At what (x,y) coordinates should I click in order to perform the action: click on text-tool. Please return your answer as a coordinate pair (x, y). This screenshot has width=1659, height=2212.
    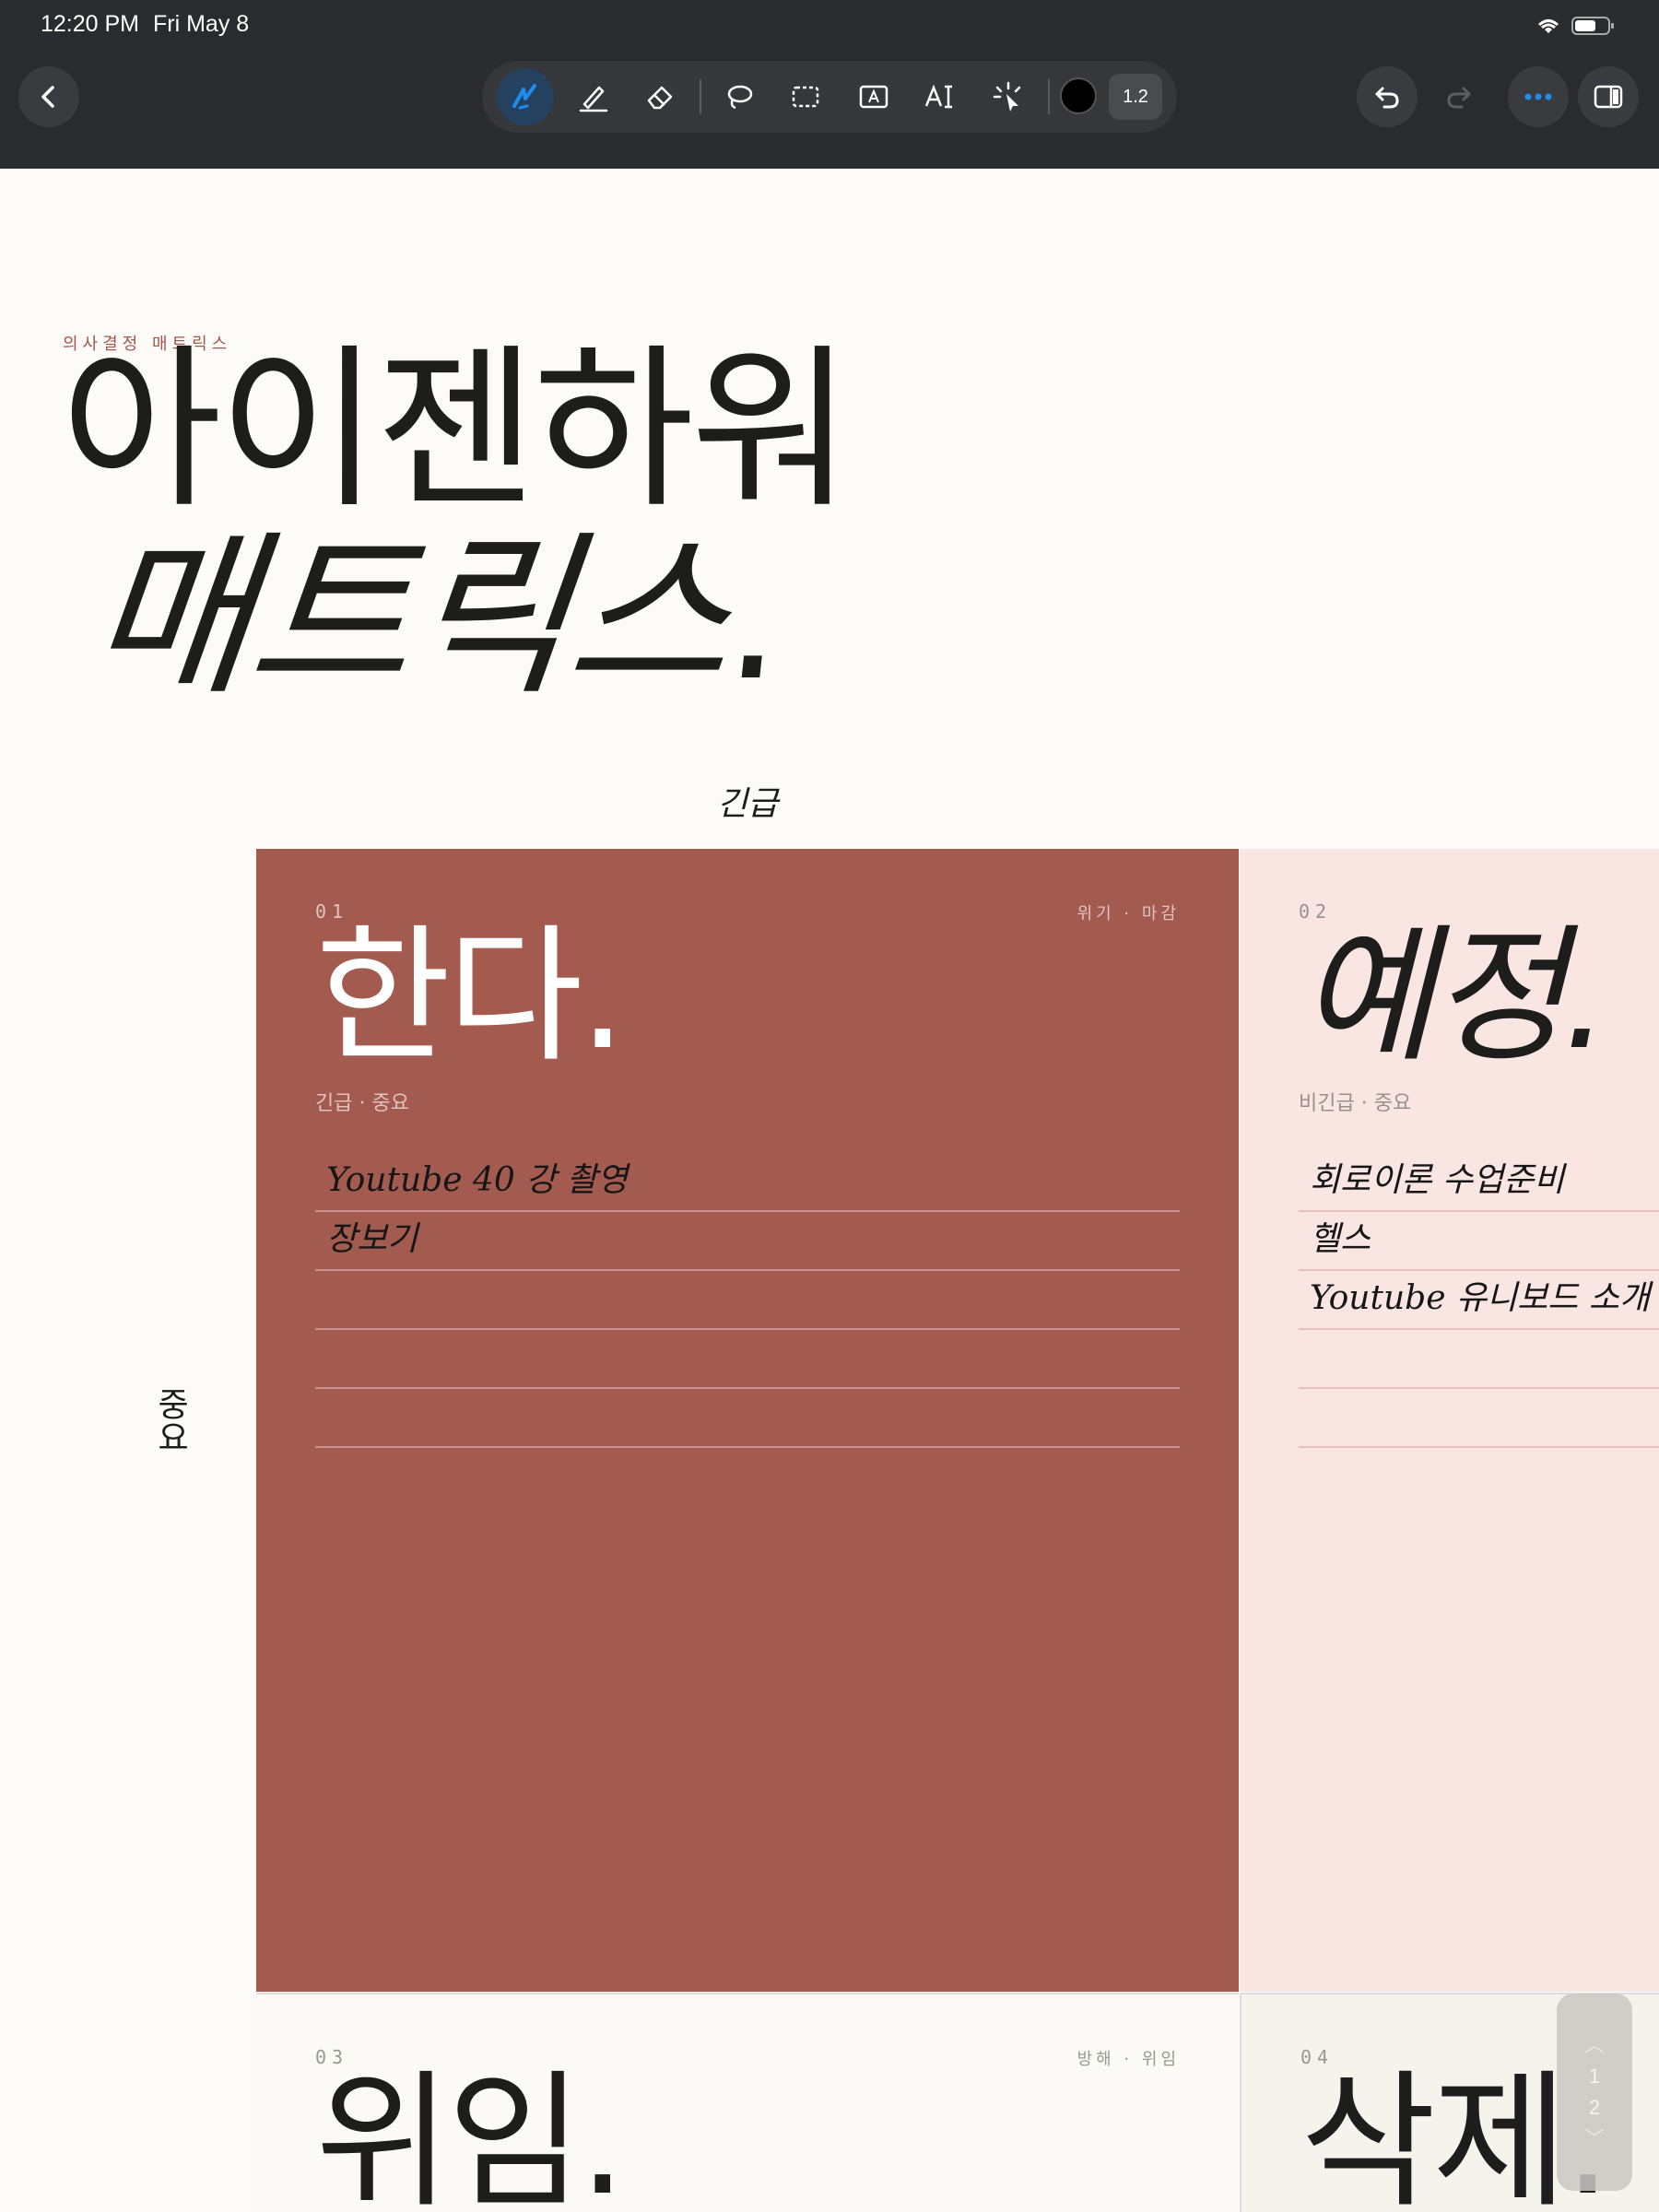
    Looking at the image, I should click on (940, 96).